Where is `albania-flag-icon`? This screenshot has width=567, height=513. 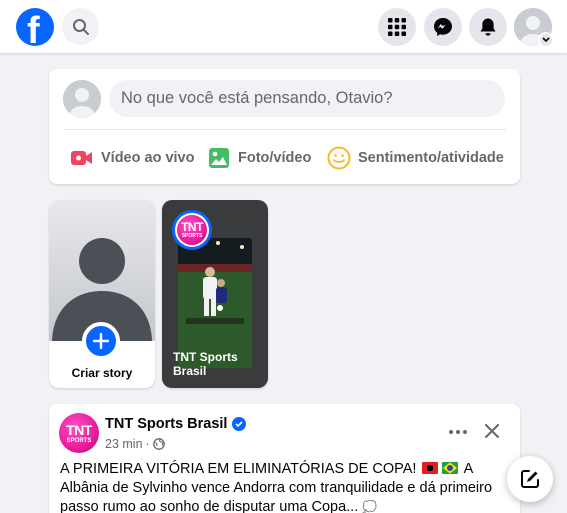
albania-flag-icon is located at coordinates (430, 468).